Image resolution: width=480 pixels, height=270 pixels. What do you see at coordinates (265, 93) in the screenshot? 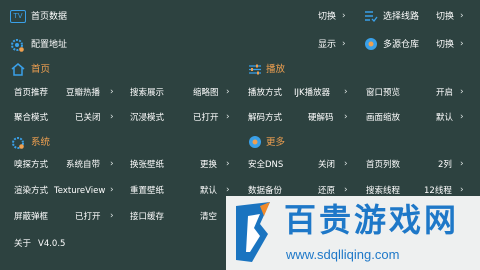
I see `play-mode-label: 播放方式` at bounding box center [265, 93].